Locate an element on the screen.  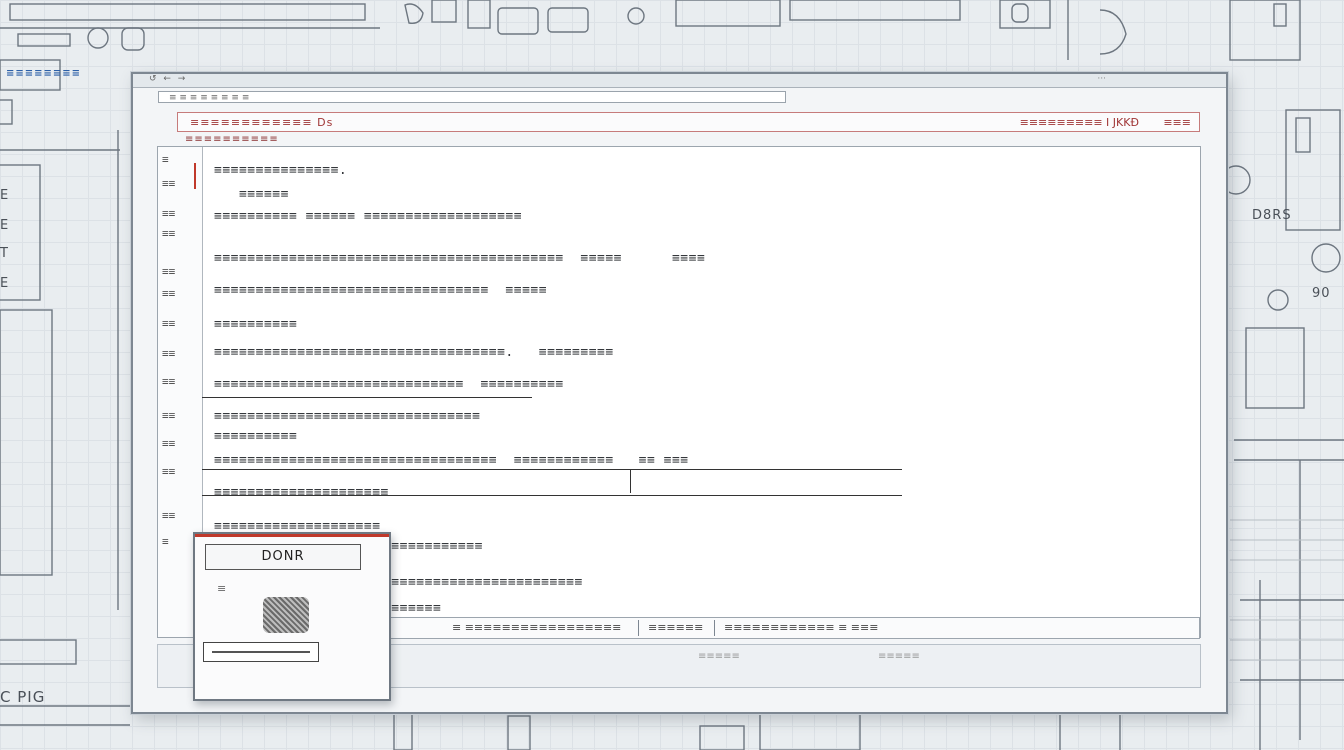
popup-dialog: DONR ≡ is located at coordinates (292, 616).